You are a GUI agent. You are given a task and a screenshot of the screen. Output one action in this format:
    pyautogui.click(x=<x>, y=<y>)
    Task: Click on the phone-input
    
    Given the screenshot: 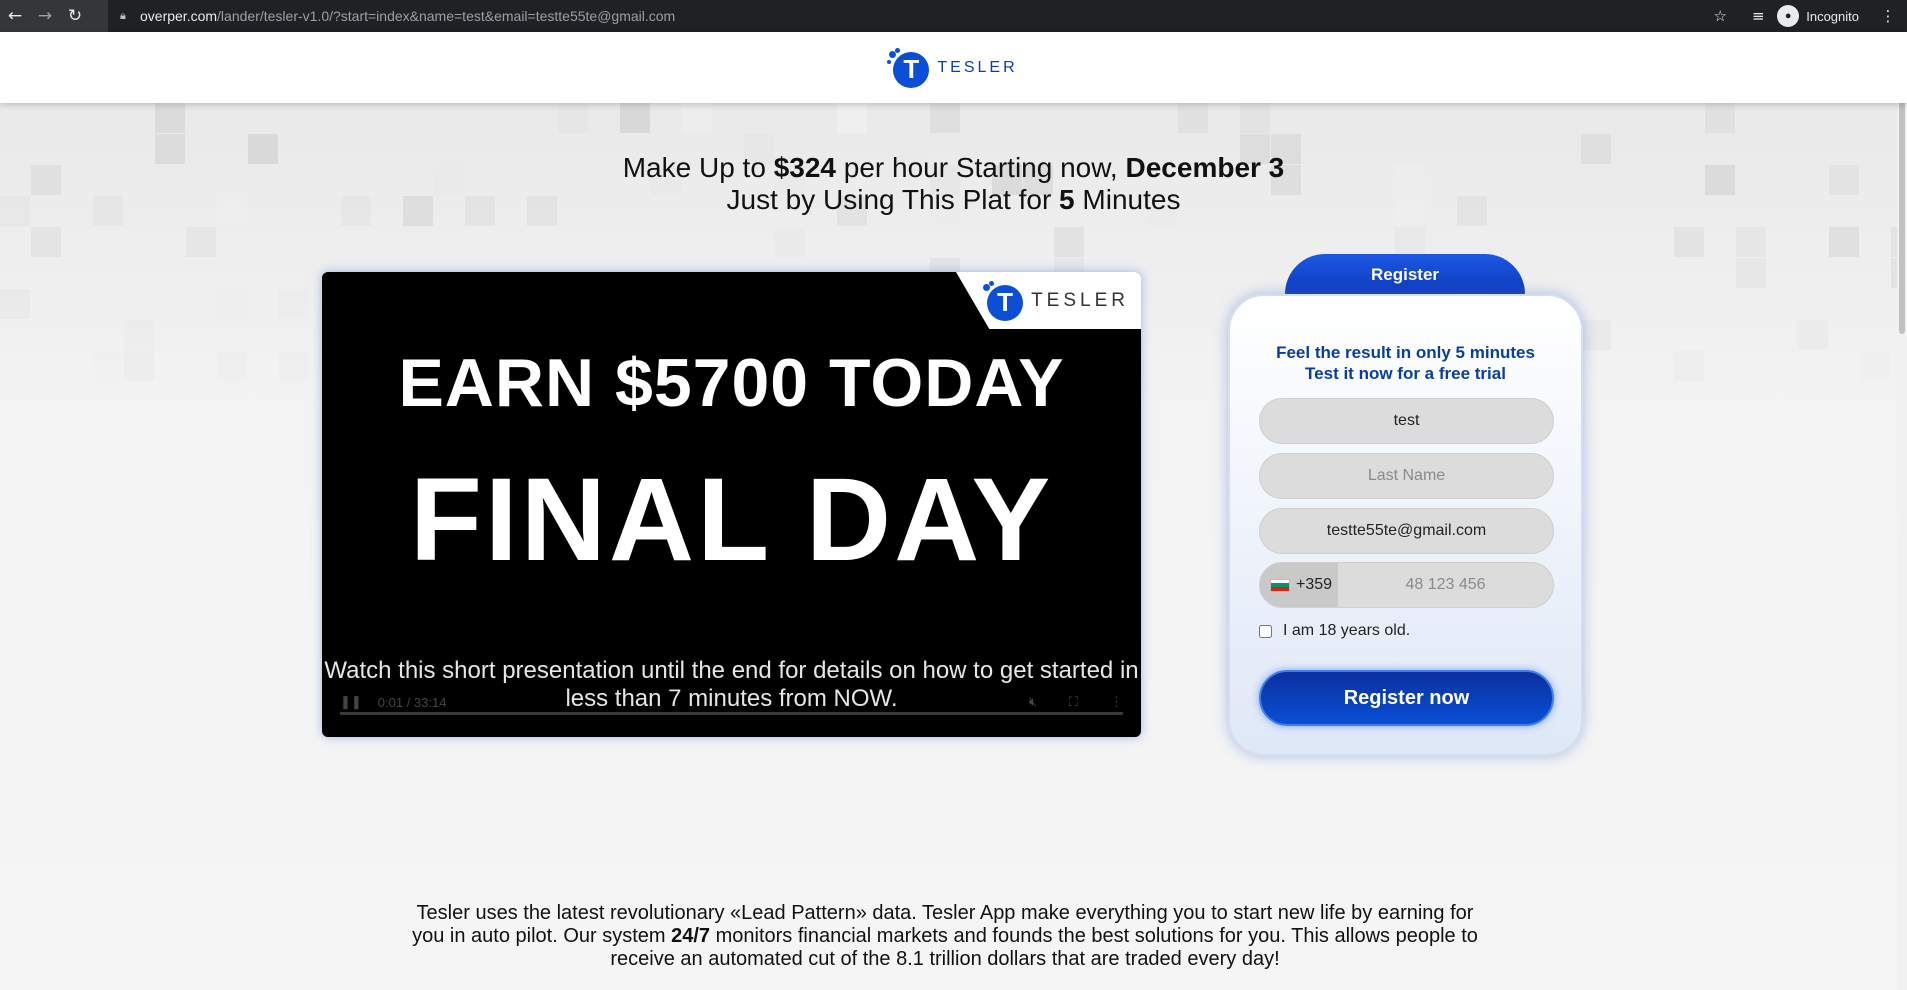 What is the action you would take?
    pyautogui.click(x=1445, y=585)
    